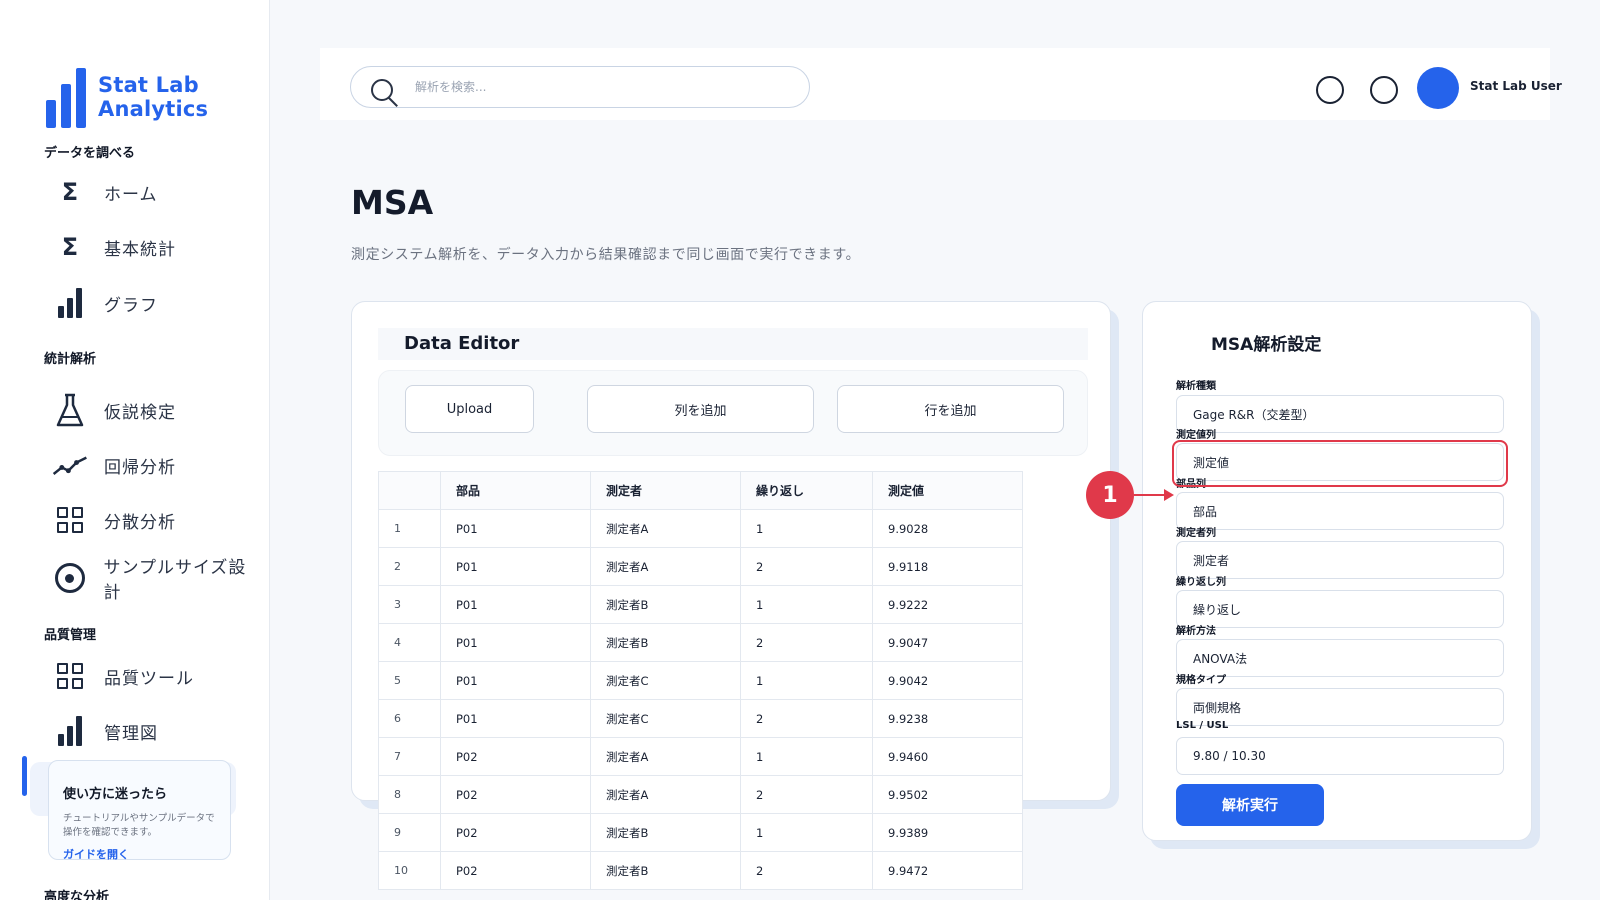  I want to click on add-column-button: 列を追加, so click(700, 409).